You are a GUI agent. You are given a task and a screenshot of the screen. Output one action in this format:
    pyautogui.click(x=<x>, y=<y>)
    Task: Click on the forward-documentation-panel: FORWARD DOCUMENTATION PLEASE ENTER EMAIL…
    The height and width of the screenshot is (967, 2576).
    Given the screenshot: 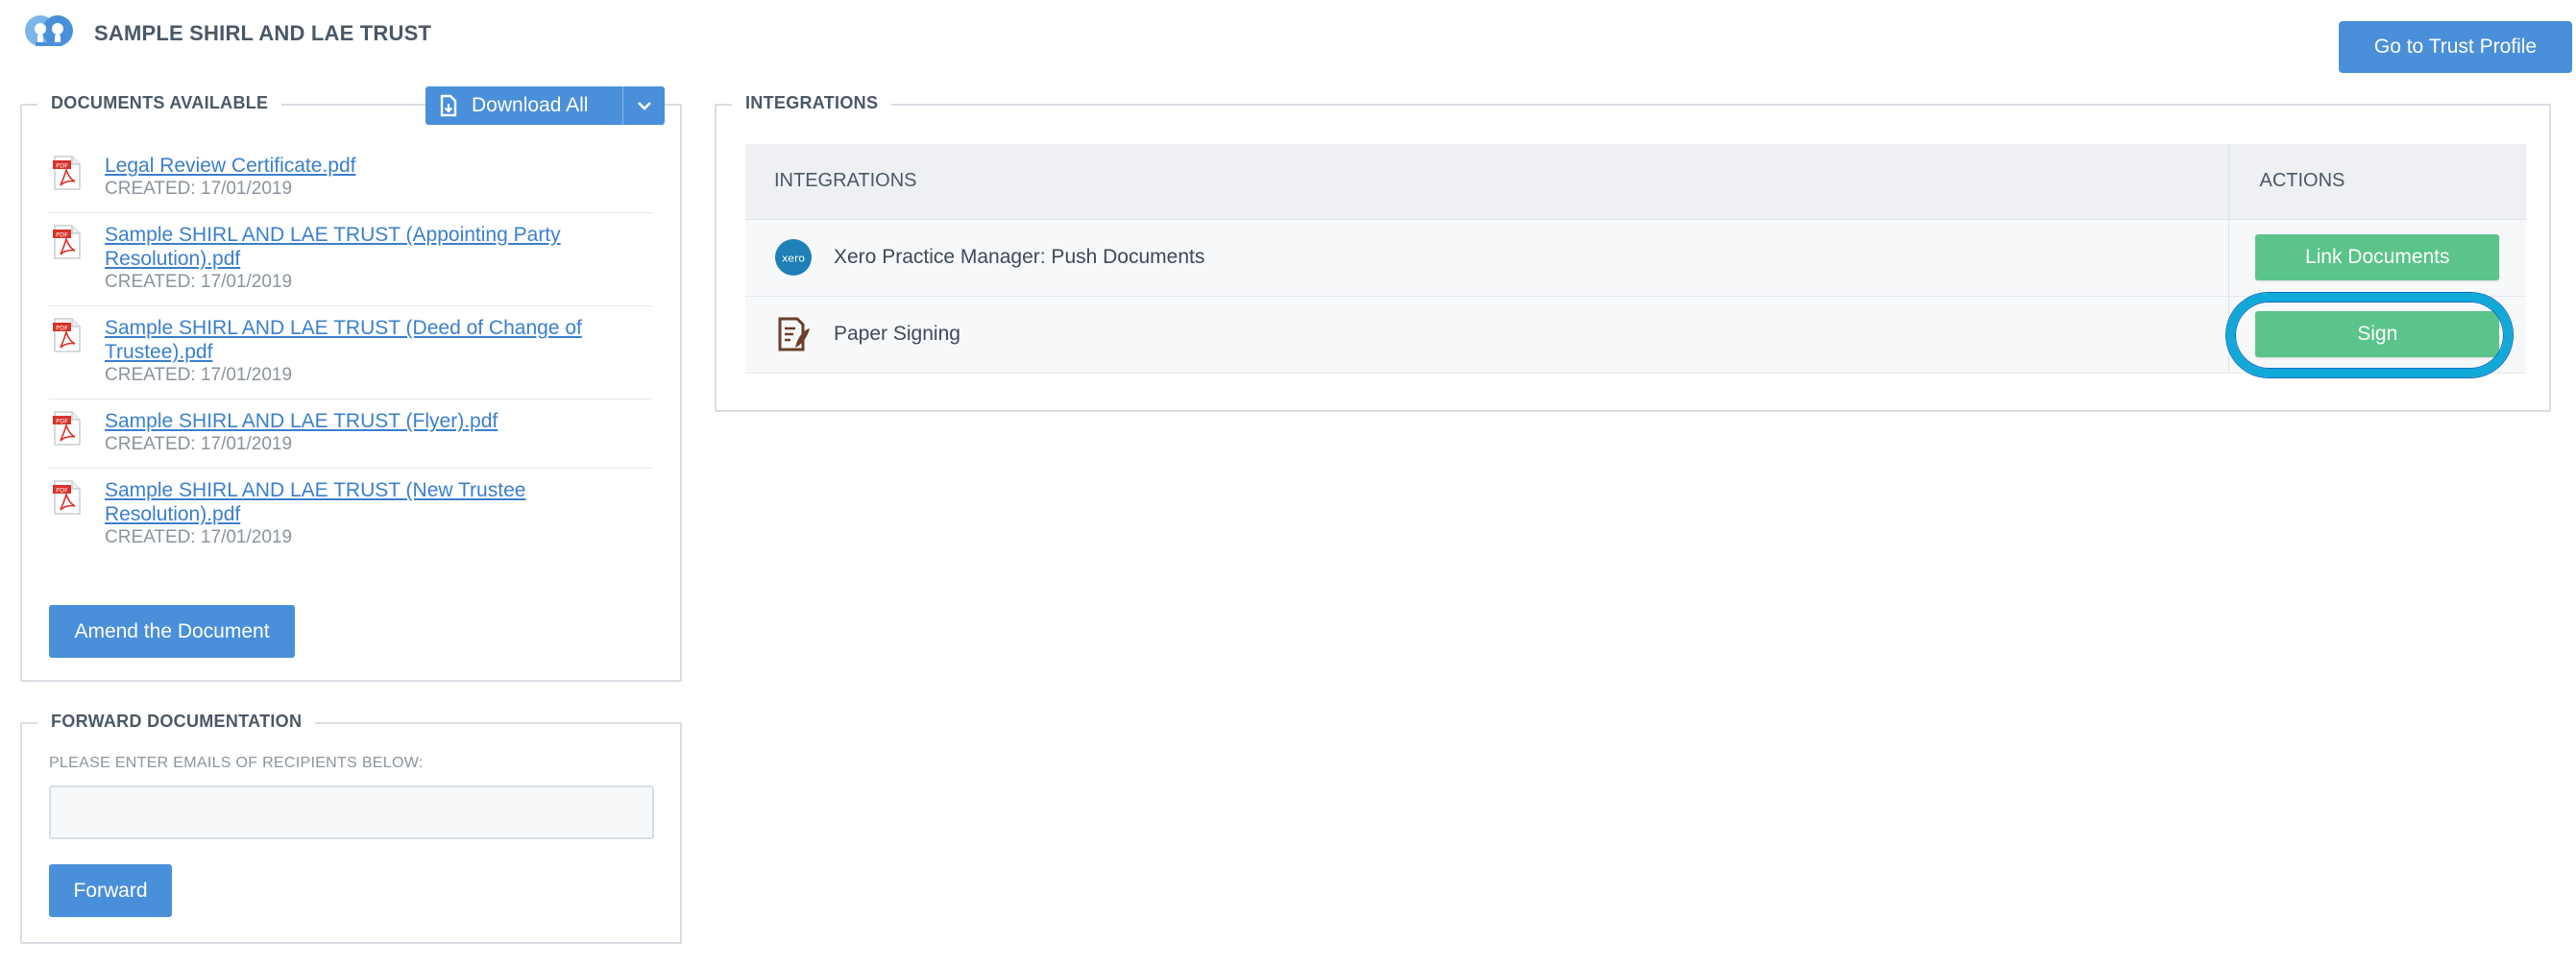 What is the action you would take?
    pyautogui.click(x=351, y=828)
    